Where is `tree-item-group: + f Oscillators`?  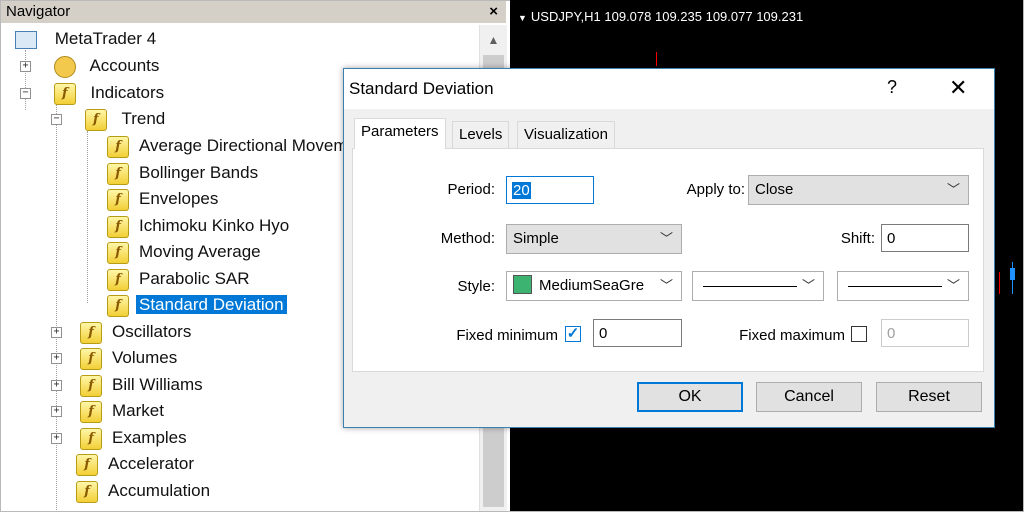 tree-item-group: + f Oscillators is located at coordinates (122, 332).